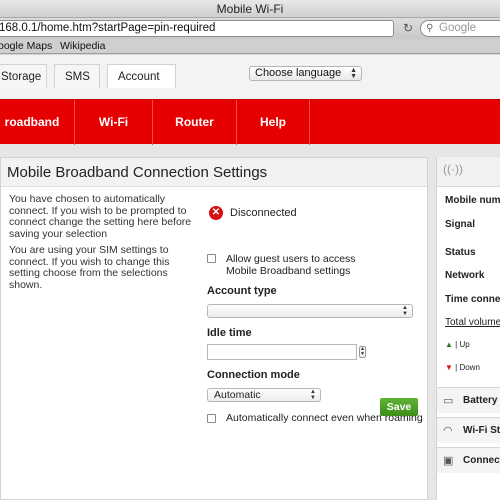  I want to click on bookmarks-bar: oogle Maps Wikipedia, so click(250, 46).